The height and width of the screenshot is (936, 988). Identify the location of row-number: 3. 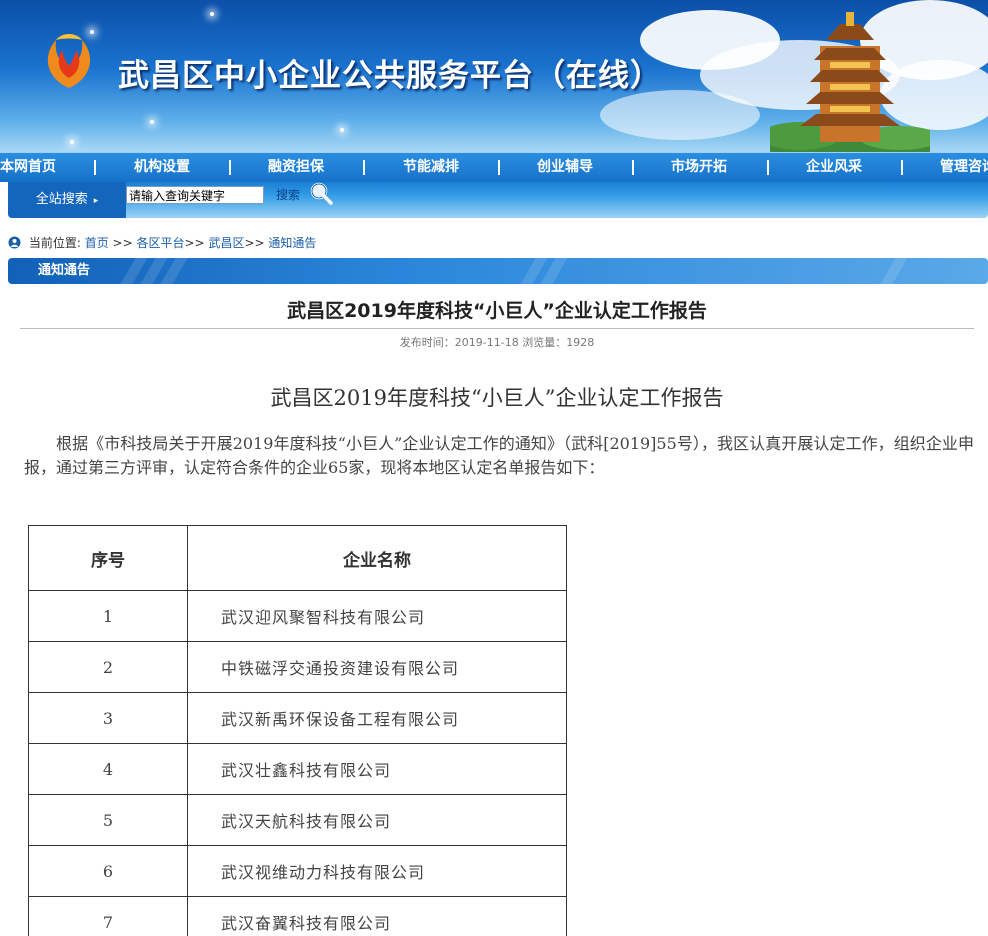
(108, 718).